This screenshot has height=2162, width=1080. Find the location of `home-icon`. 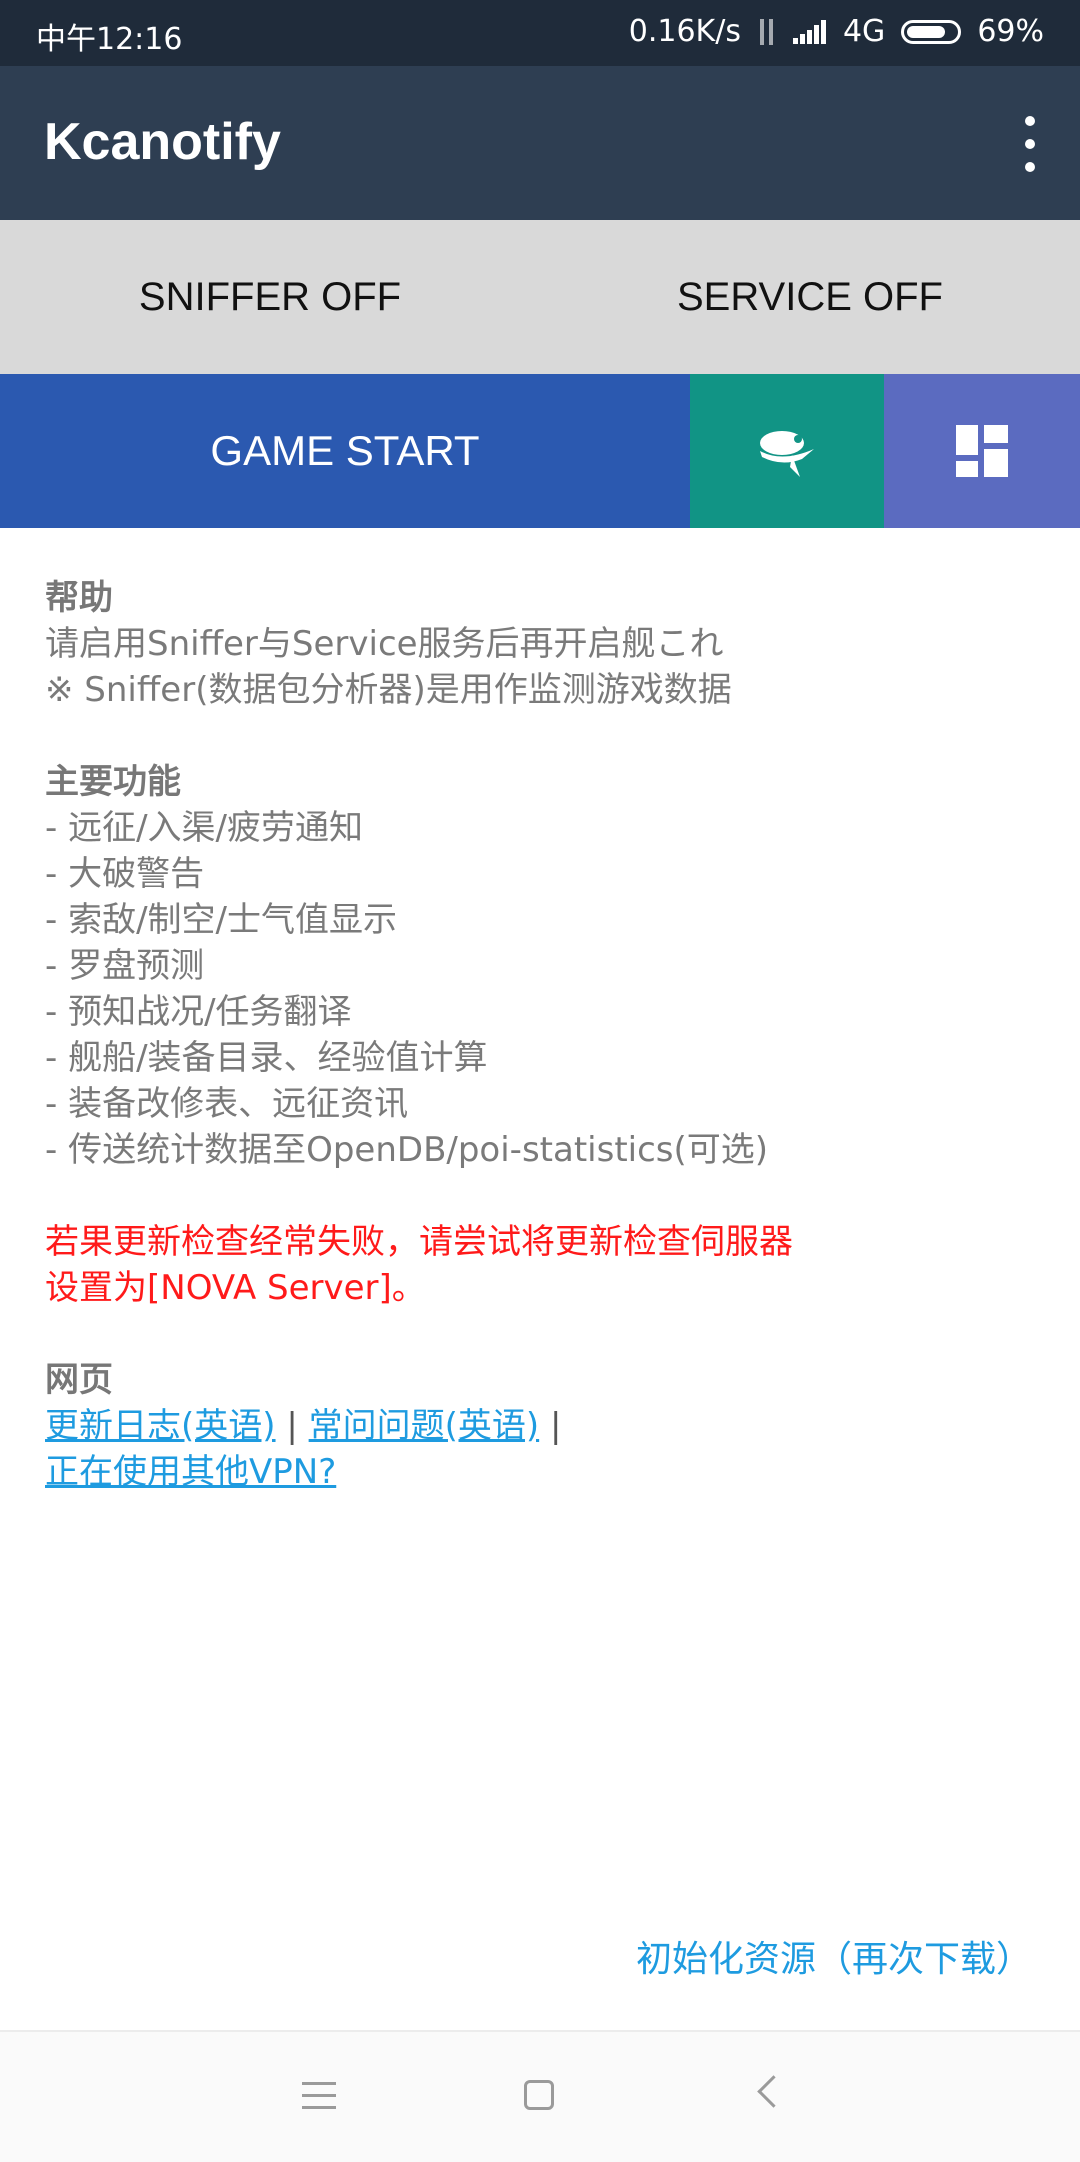

home-icon is located at coordinates (539, 2095).